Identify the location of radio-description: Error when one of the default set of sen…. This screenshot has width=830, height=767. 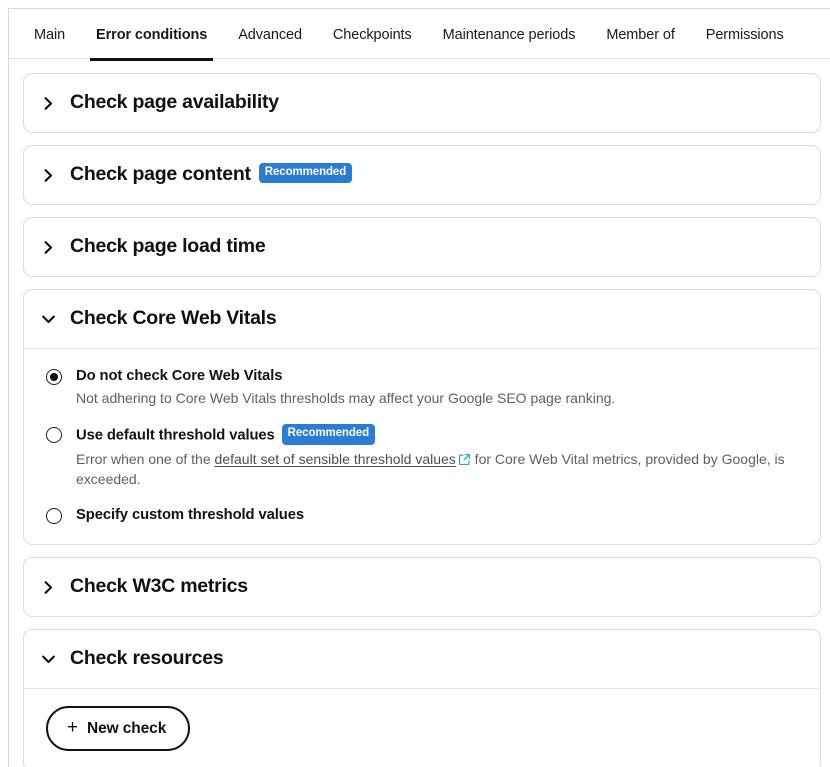
(433, 470).